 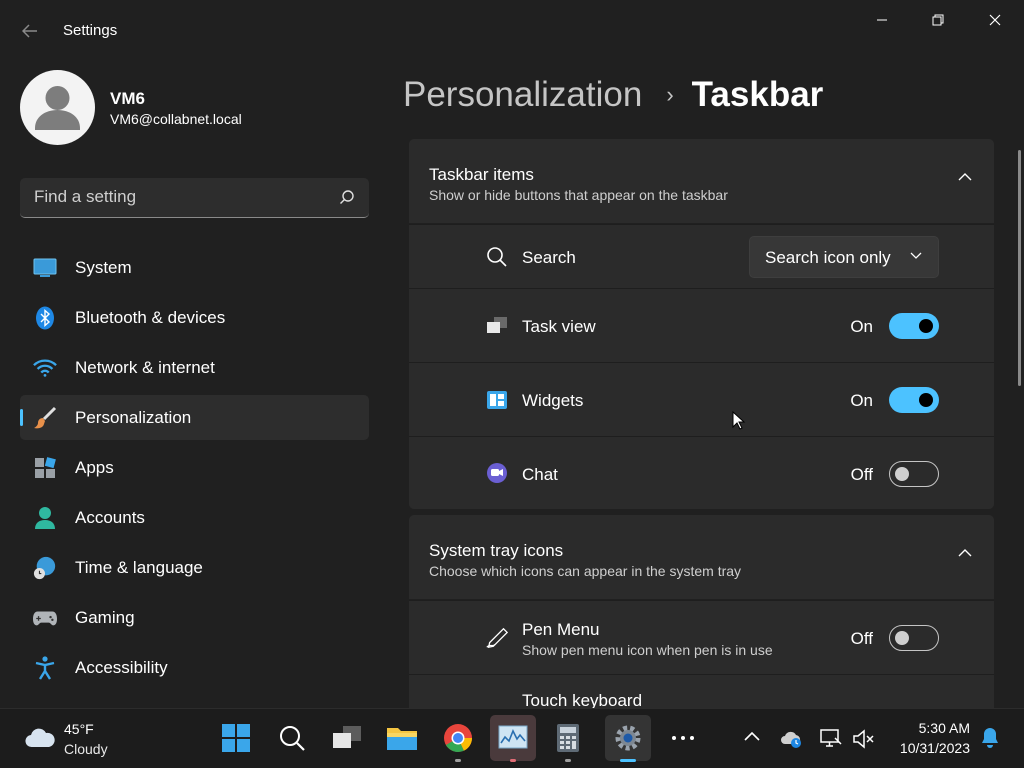 What do you see at coordinates (553, 400) in the screenshot?
I see `setting-label: Widgets` at bounding box center [553, 400].